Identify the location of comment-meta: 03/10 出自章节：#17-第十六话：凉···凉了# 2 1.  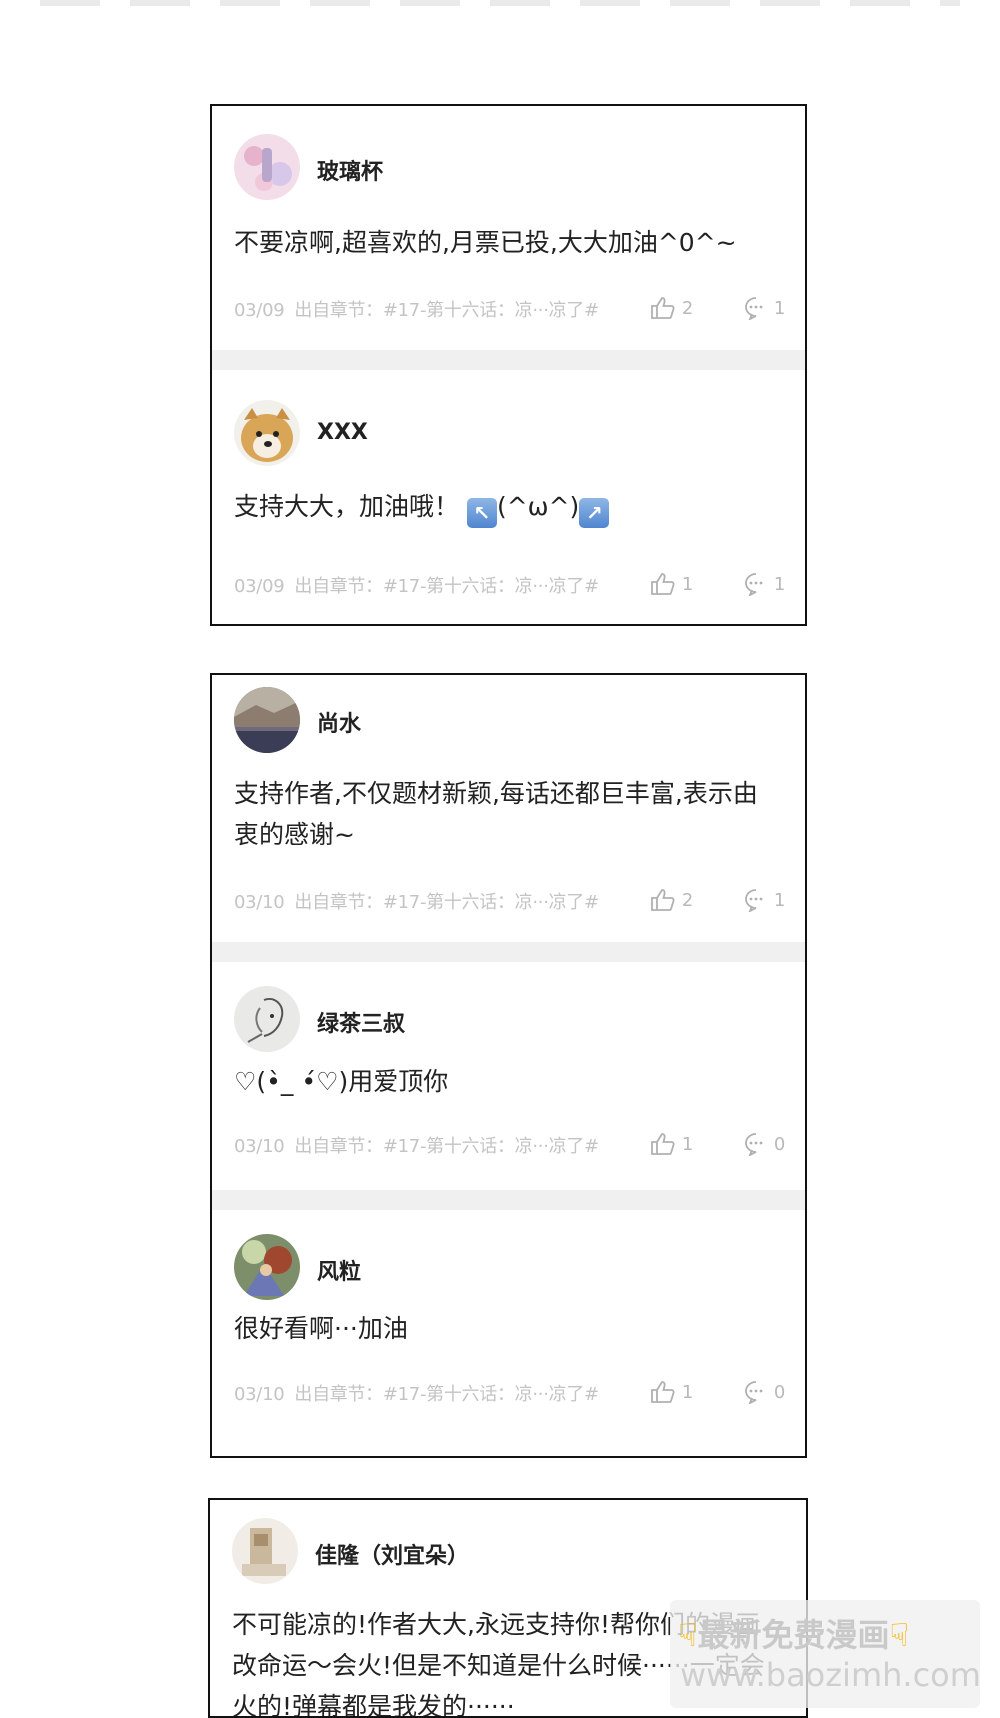
(509, 901).